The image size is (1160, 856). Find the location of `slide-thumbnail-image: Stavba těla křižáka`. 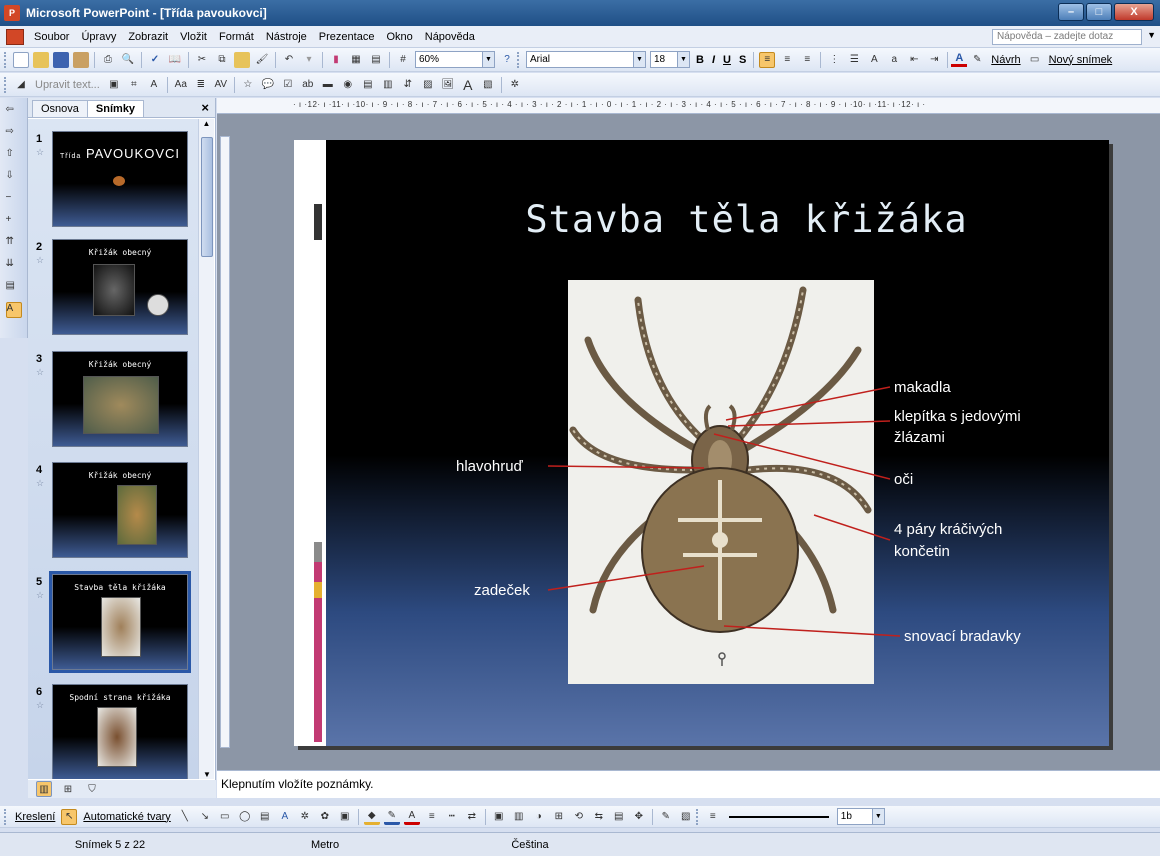

slide-thumbnail-image: Stavba těla křižáka is located at coordinates (120, 622).